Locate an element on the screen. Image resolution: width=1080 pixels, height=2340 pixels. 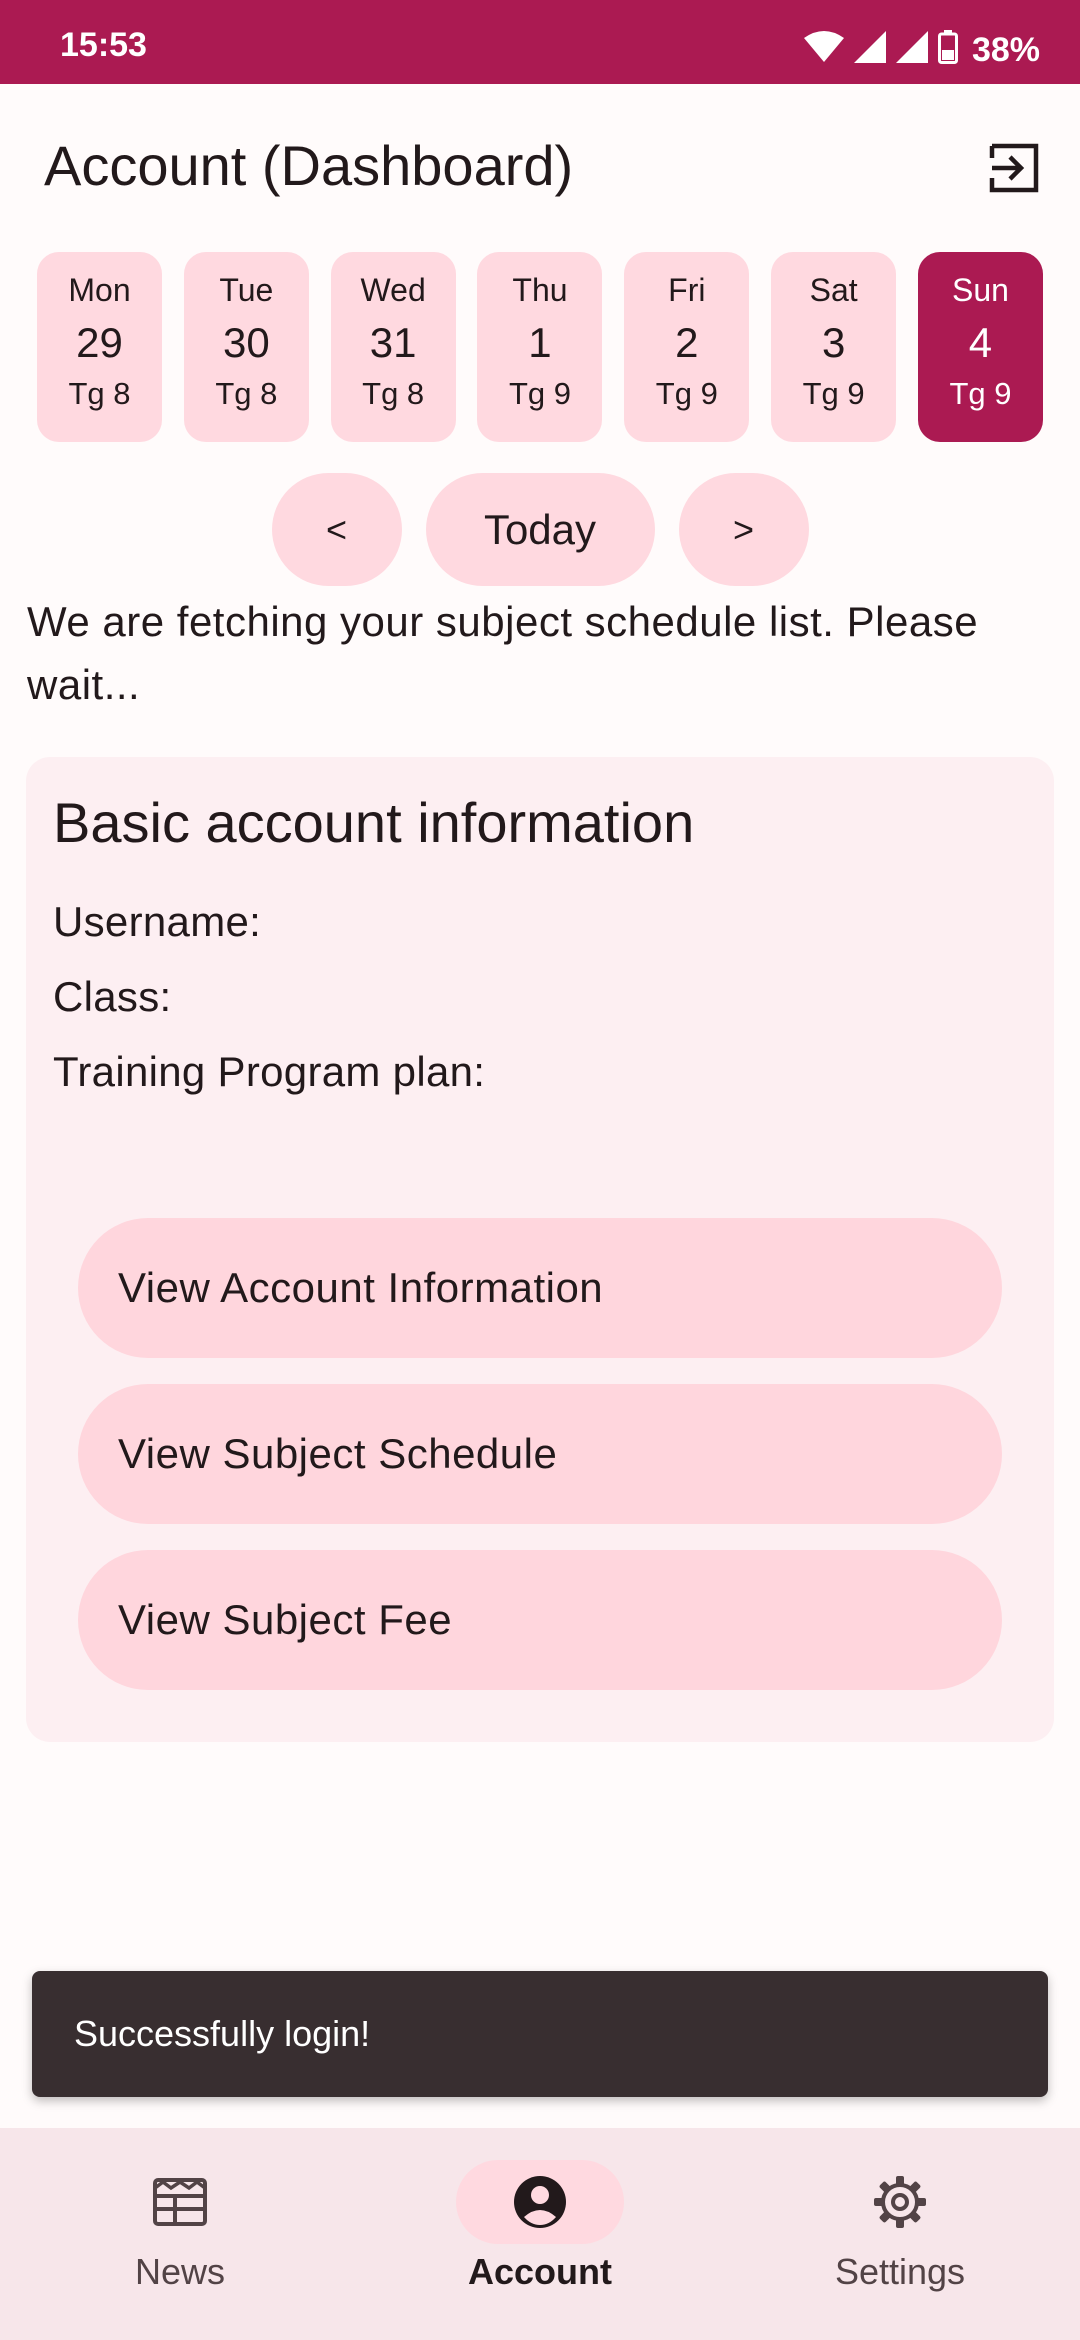
wifi-icon is located at coordinates (823, 49).